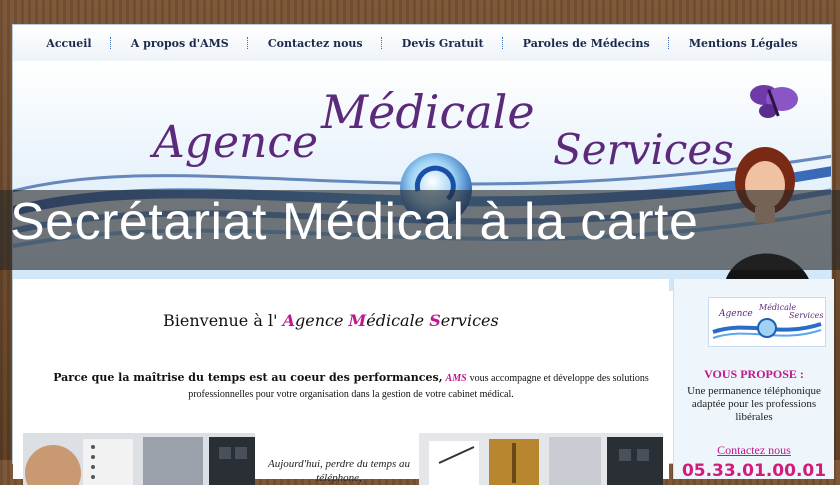 The width and height of the screenshot is (840, 485). Describe the element at coordinates (586, 43) in the screenshot. I see `nav-item-paroles: Paroles de Médecins` at that location.